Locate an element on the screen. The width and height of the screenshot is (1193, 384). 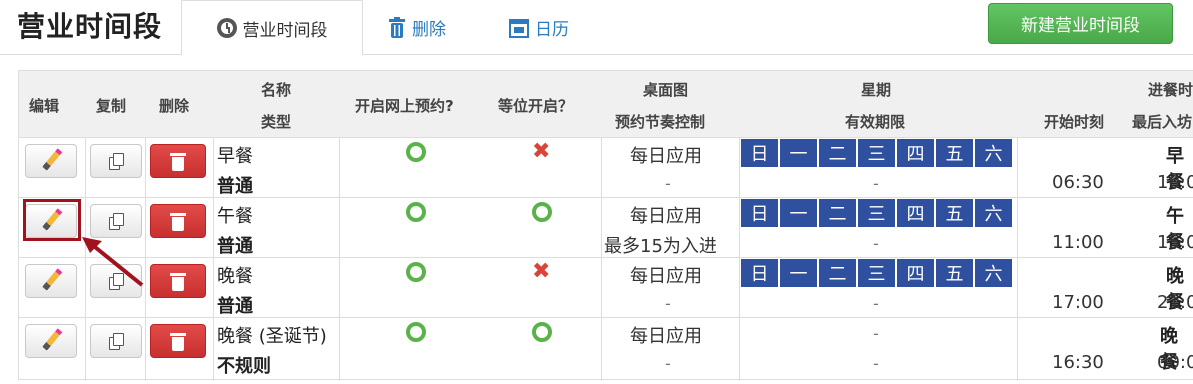
col-name: 名称 is located at coordinates (276, 90).